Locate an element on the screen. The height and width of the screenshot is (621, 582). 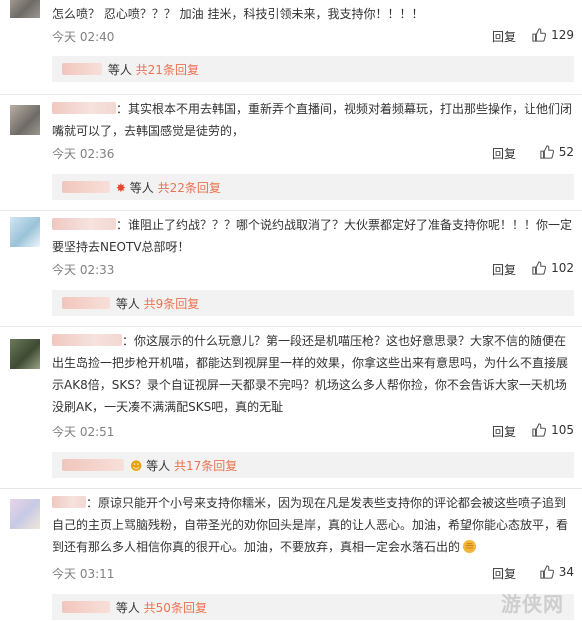
comment-meta: 今天 02:36 回复 52 is located at coordinates (313, 154).